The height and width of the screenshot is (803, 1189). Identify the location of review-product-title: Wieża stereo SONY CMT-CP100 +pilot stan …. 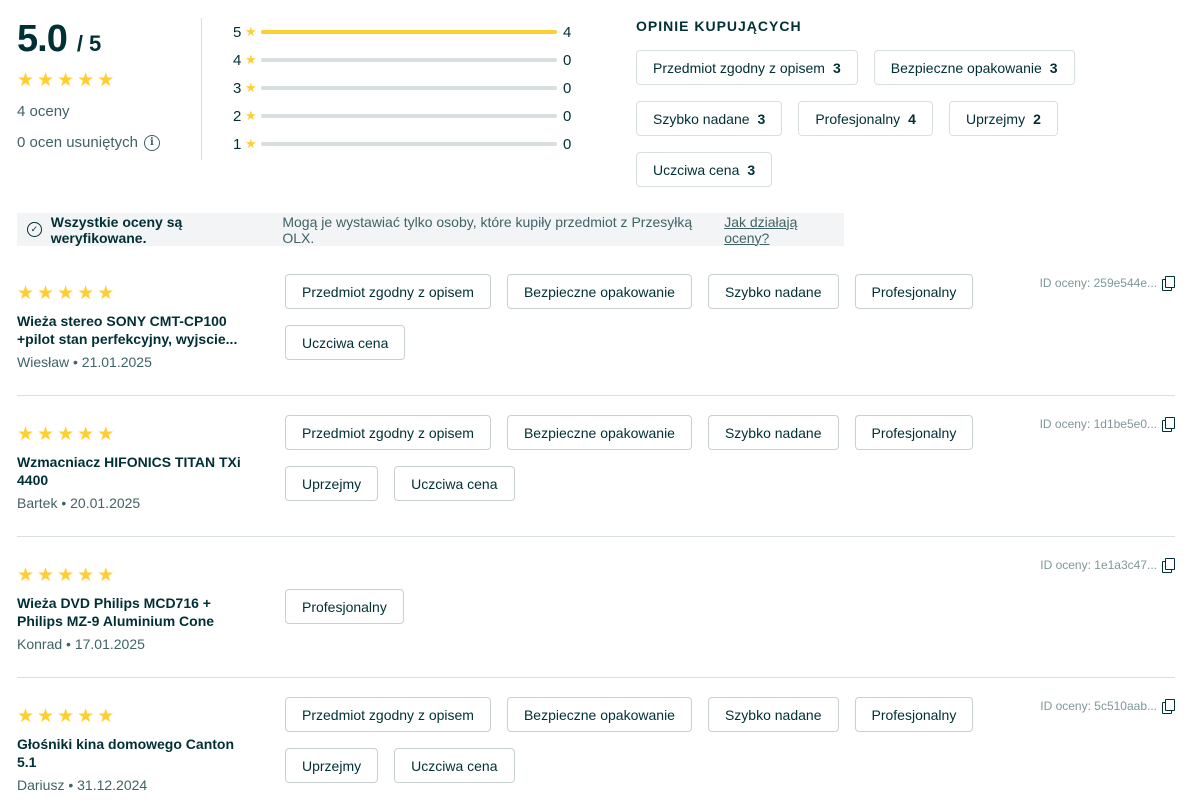
(132, 330).